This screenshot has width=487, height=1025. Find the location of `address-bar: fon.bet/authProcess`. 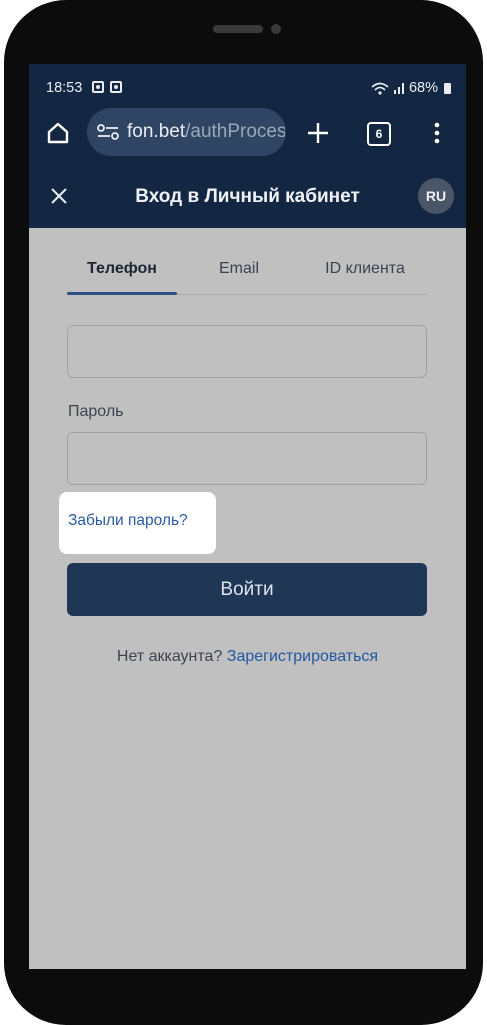

address-bar: fon.bet/authProcess is located at coordinates (186, 132).